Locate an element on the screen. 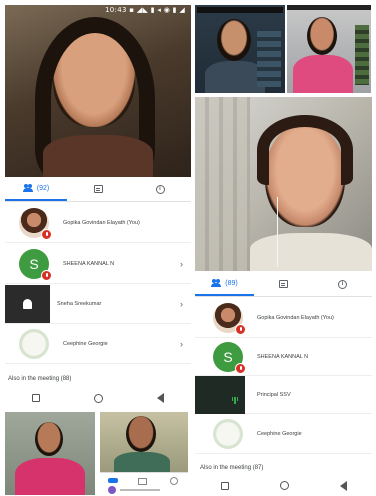 The height and width of the screenshot is (496, 376). tab-people: (92) is located at coordinates (36, 189).